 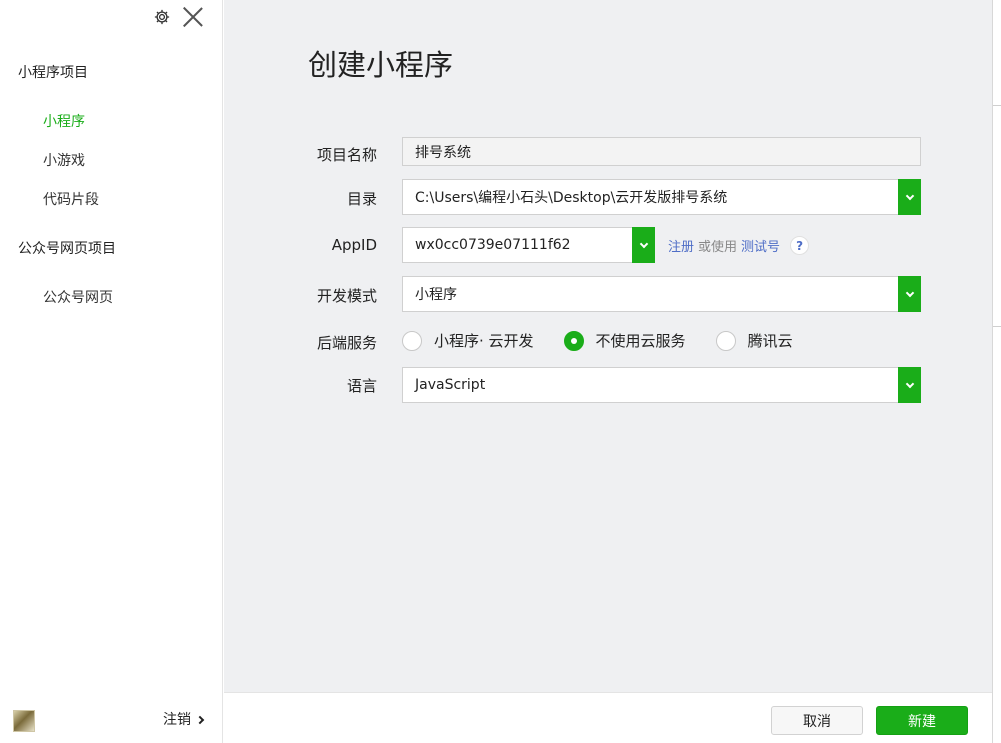 I want to click on help-icon: ?, so click(x=800, y=245).